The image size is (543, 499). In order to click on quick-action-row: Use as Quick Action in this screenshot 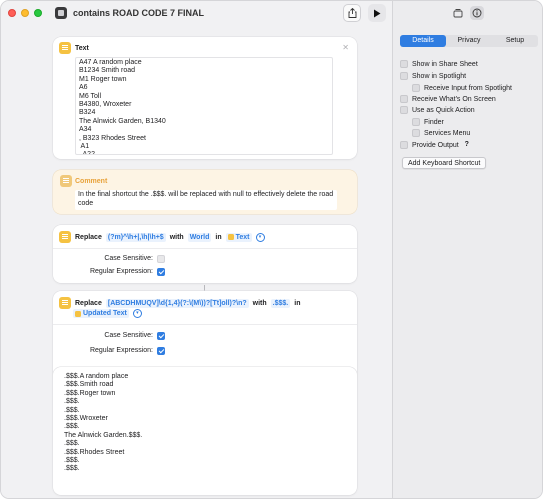, I will do `click(437, 110)`.